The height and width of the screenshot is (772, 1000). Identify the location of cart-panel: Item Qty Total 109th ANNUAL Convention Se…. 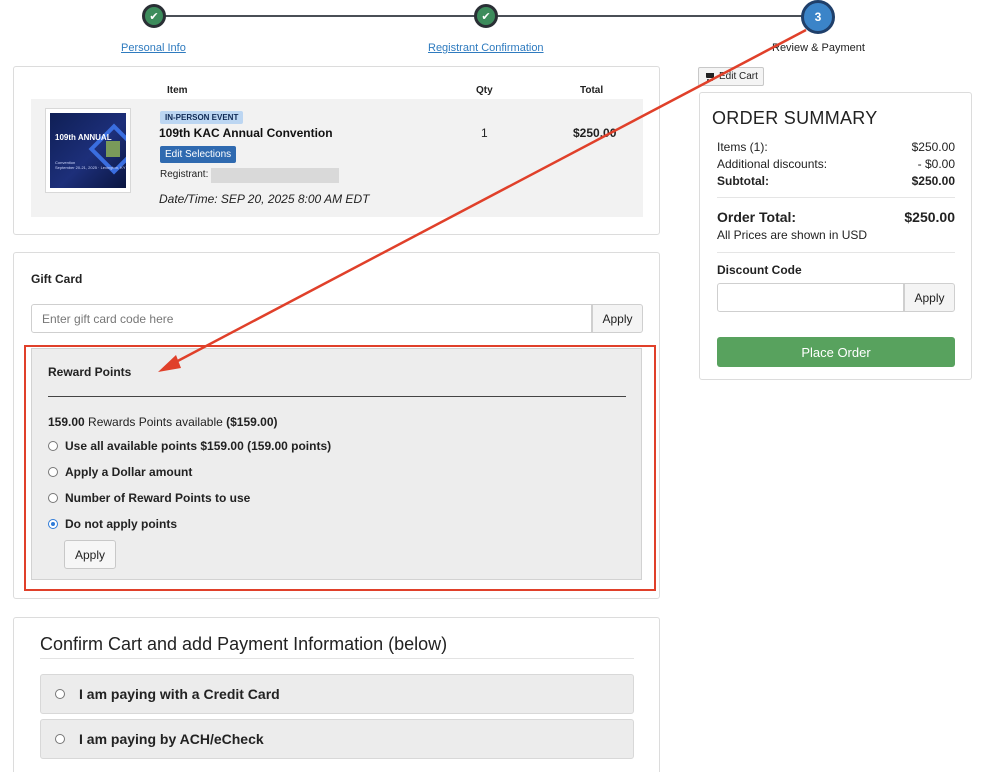
(336, 150).